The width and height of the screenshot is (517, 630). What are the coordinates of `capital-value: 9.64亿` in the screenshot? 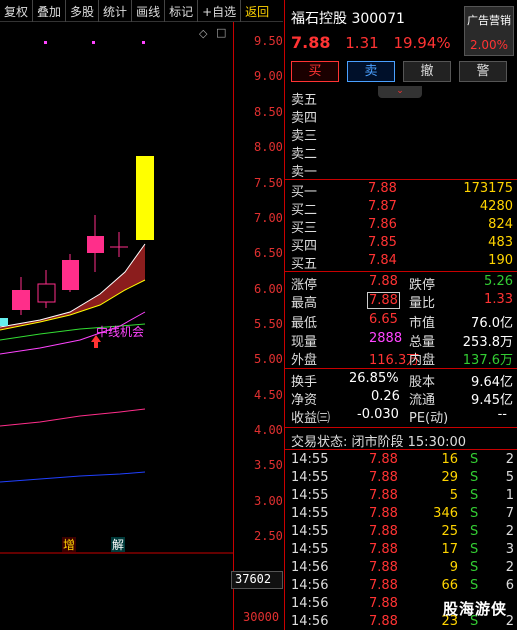 It's located at (492, 382).